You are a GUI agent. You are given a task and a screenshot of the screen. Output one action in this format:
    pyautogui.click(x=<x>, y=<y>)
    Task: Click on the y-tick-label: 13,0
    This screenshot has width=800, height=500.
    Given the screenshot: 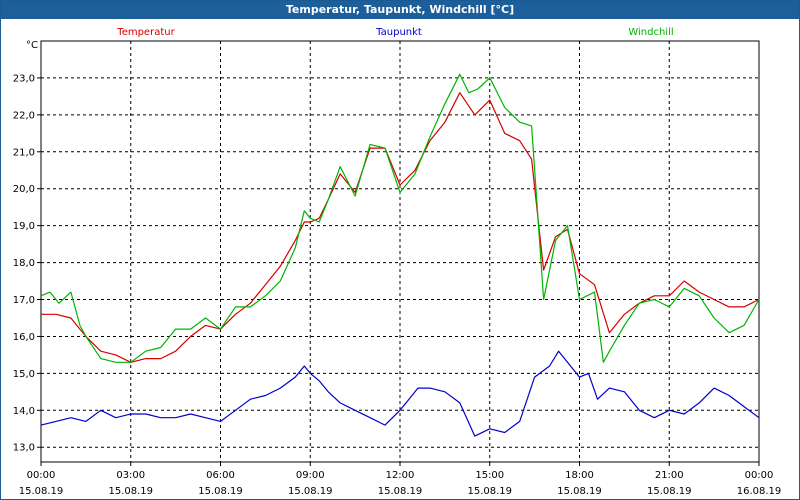 What is the action you would take?
    pyautogui.click(x=24, y=448)
    